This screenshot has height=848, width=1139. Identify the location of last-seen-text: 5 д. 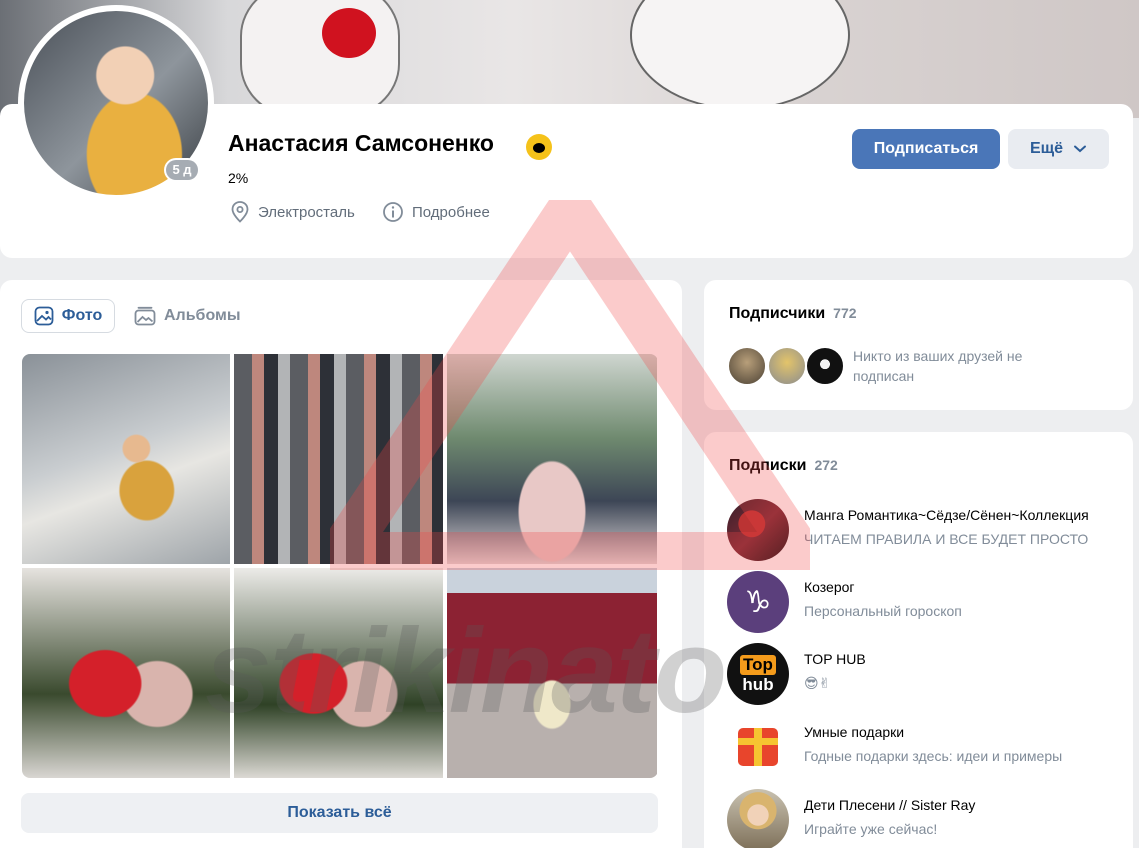
(182, 170).